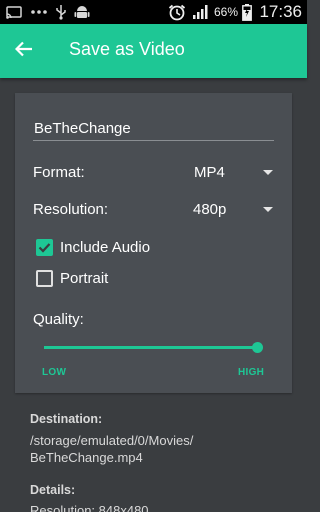 This screenshot has height=512, width=320. Describe the element at coordinates (232, 209) in the screenshot. I see `resolution-select: 480p` at that location.